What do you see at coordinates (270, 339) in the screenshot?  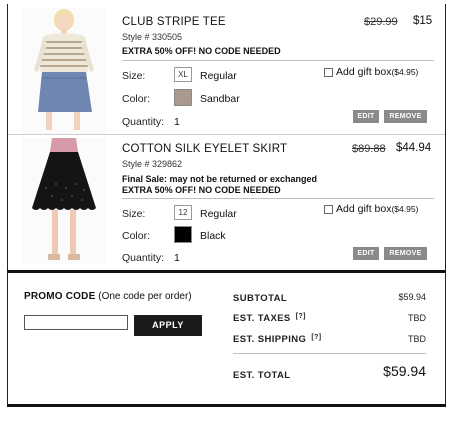 I see `shipping-label: EST. SHIPPING` at bounding box center [270, 339].